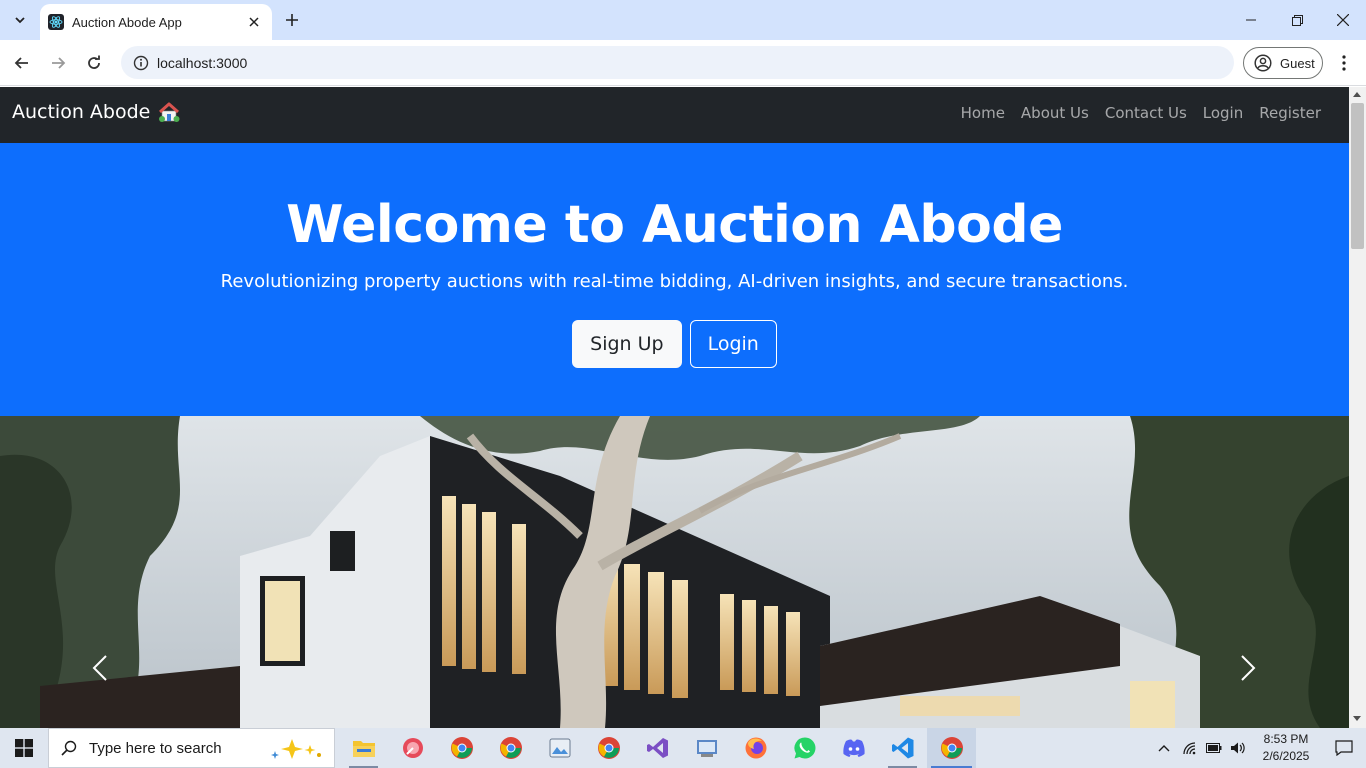 The image size is (1366, 768). I want to click on notification-icon, so click(1344, 748).